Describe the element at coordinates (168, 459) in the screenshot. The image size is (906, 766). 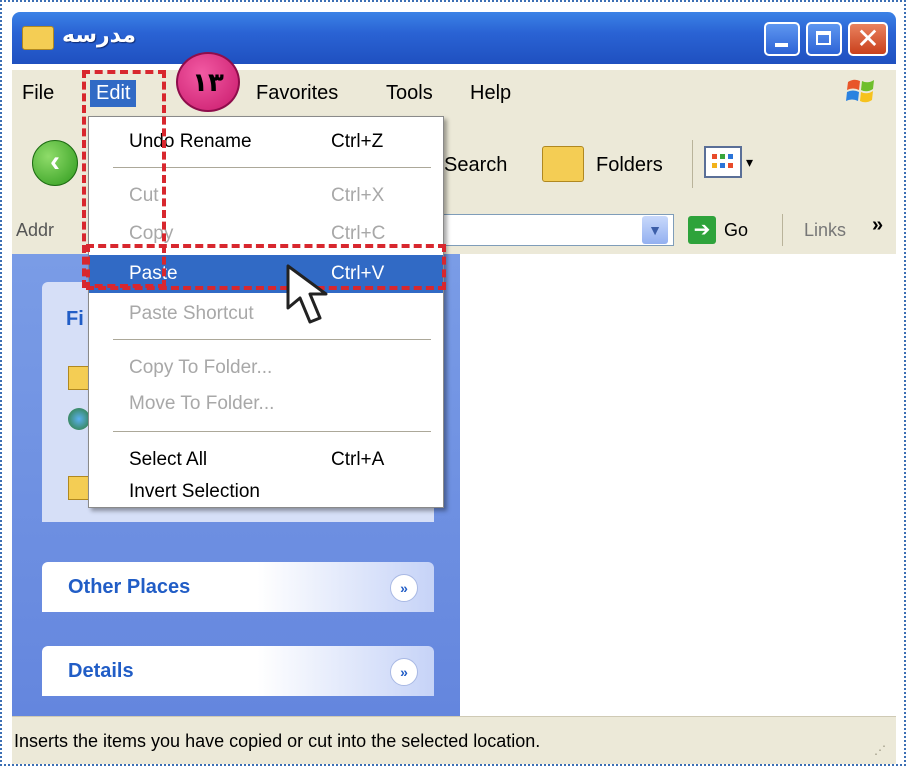
I see `menu-item-label: Select All` at that location.